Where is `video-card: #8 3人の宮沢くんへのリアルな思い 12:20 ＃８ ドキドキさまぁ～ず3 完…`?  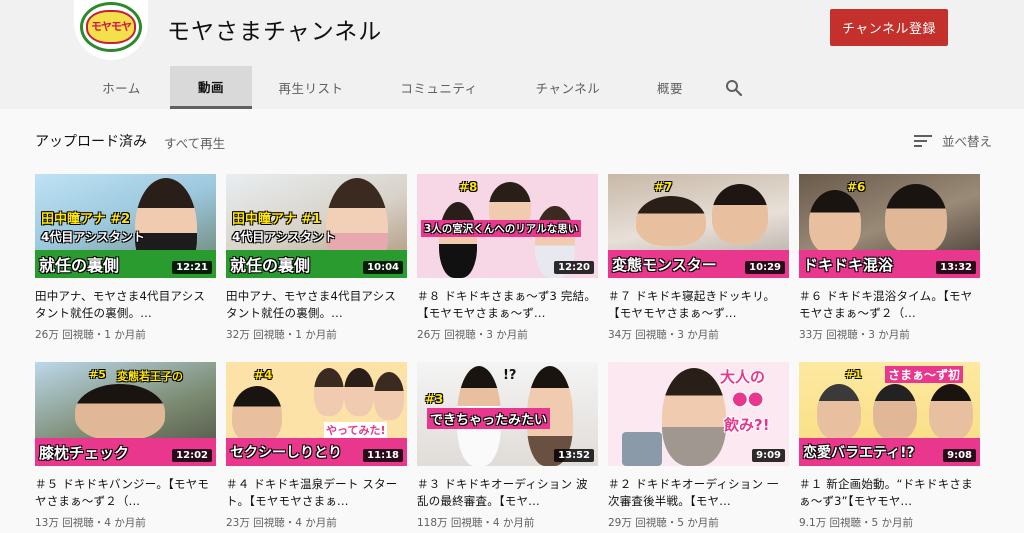
video-card: #8 3人の宮沢くんへのリアルな思い 12:20 ＃８ ドキドキさまぁ～ず3 完… is located at coordinates (507, 258).